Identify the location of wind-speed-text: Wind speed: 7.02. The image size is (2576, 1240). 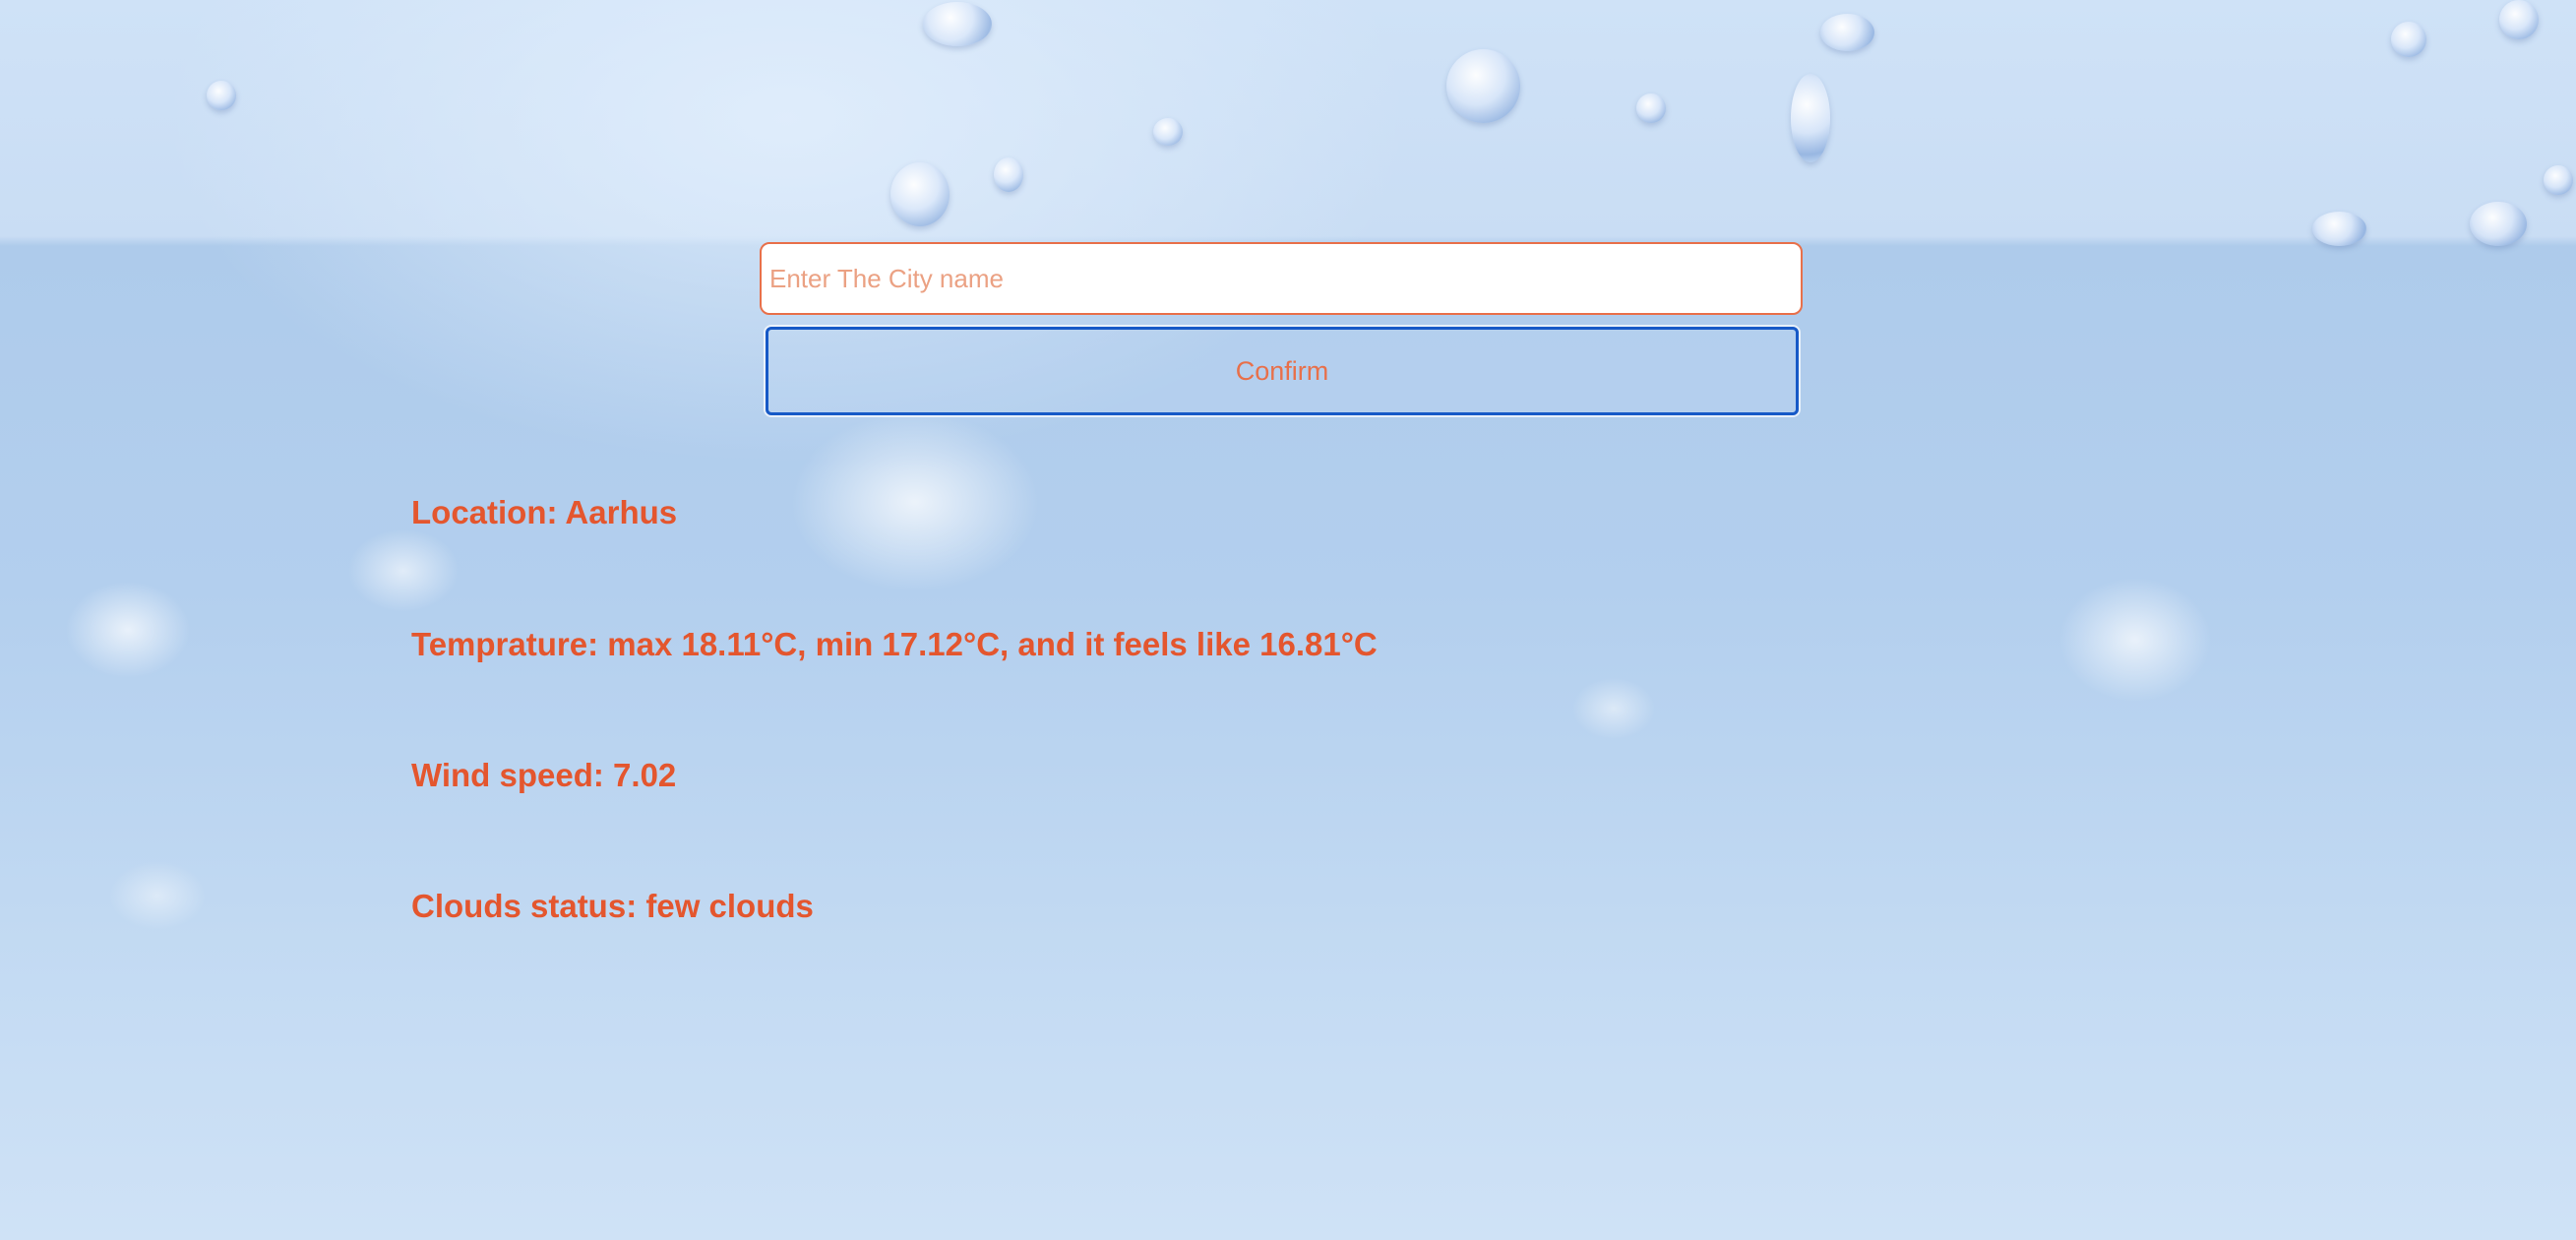
(544, 775).